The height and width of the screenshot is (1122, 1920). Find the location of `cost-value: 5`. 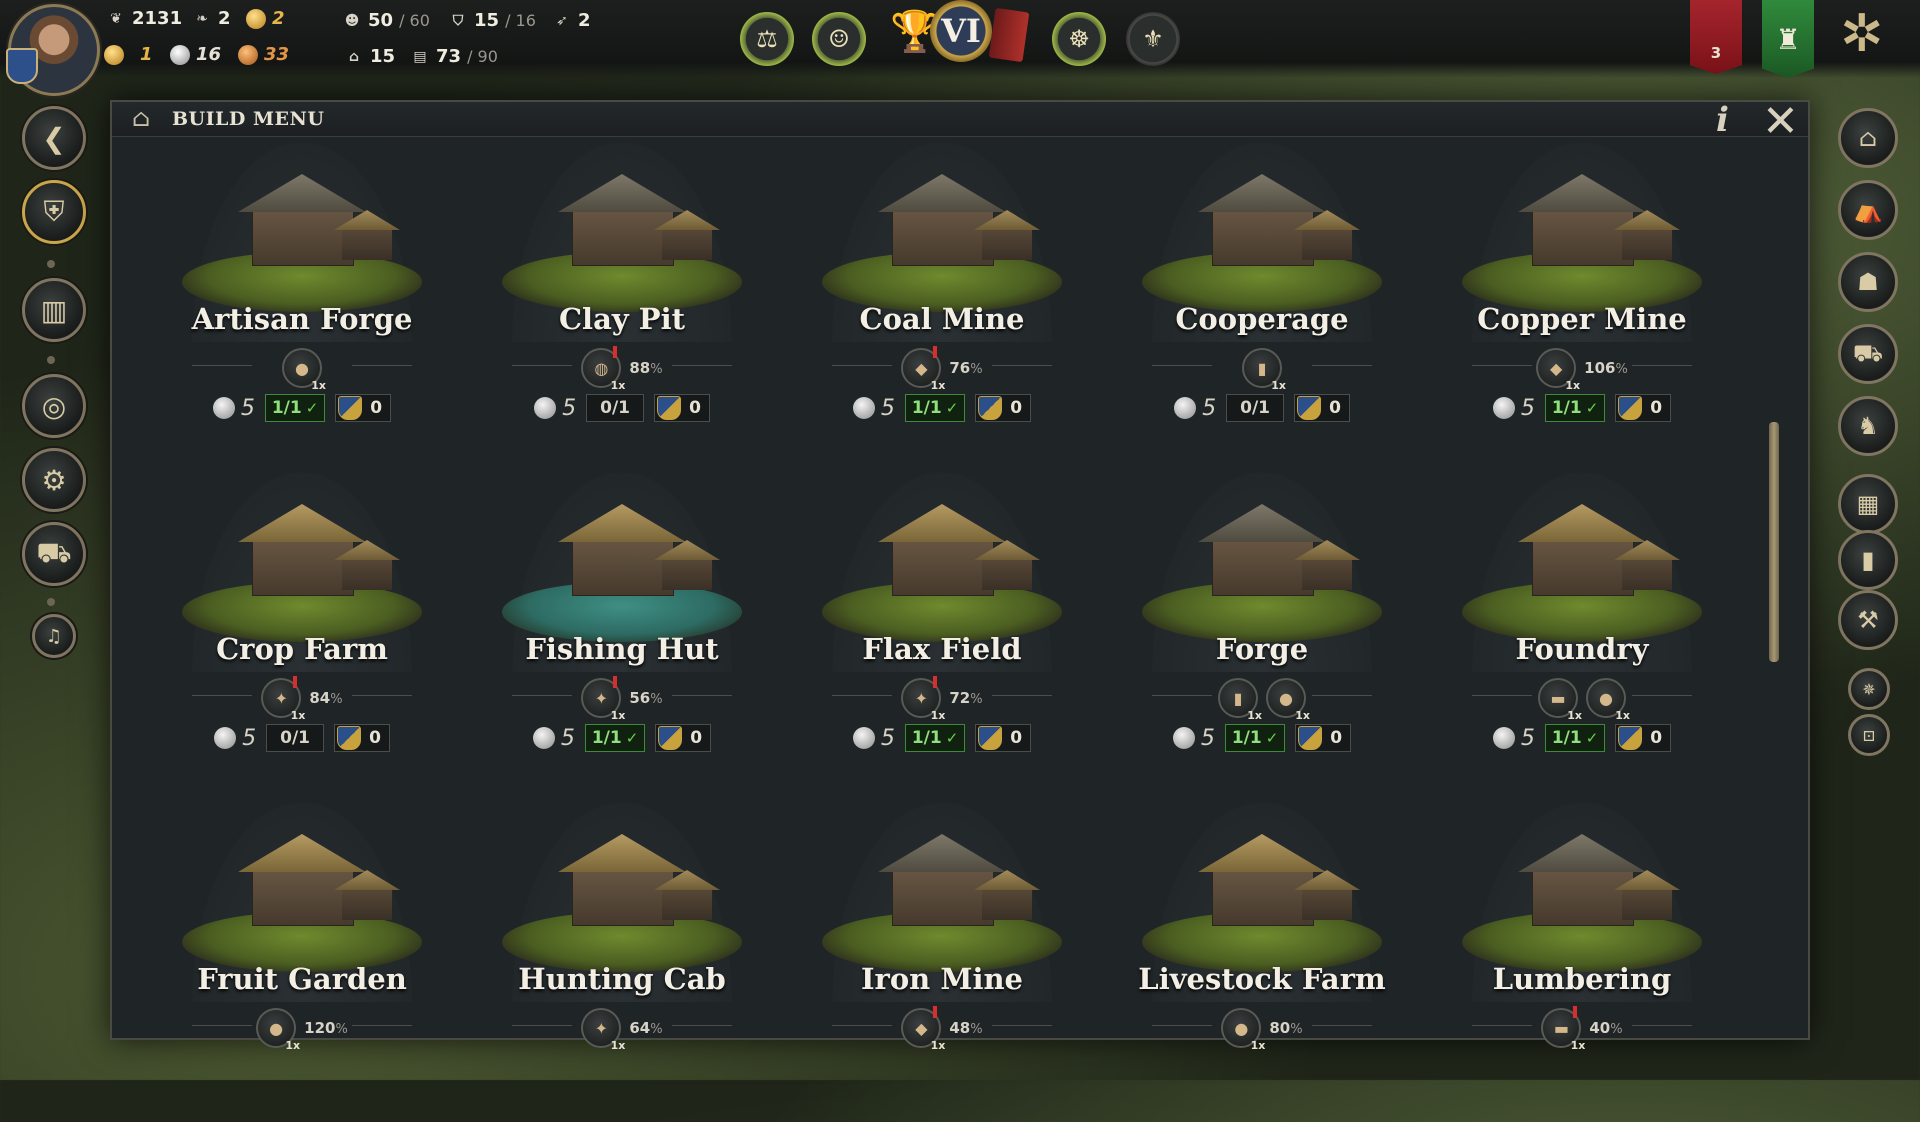

cost-value: 5 is located at coordinates (887, 738).